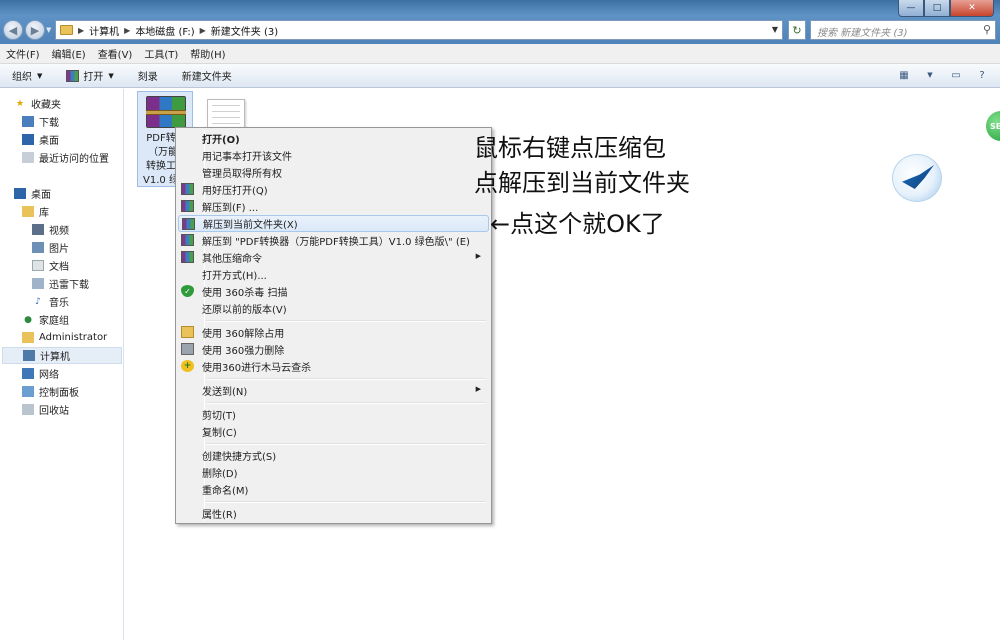  Describe the element at coordinates (333, 366) in the screenshot. I see `menu-item-360-trojan-cloud-scan: + 使用360进行木马云查杀` at that location.